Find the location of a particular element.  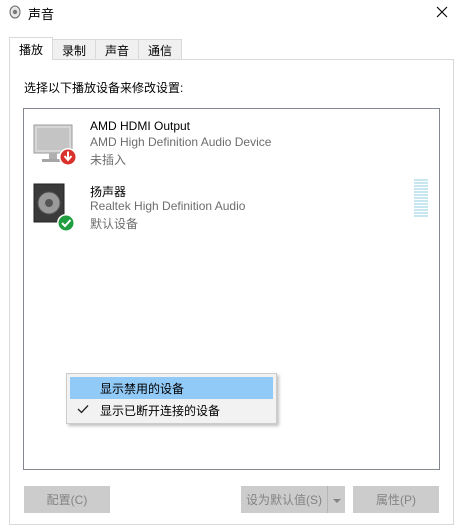

close-icon is located at coordinates (442, 13).